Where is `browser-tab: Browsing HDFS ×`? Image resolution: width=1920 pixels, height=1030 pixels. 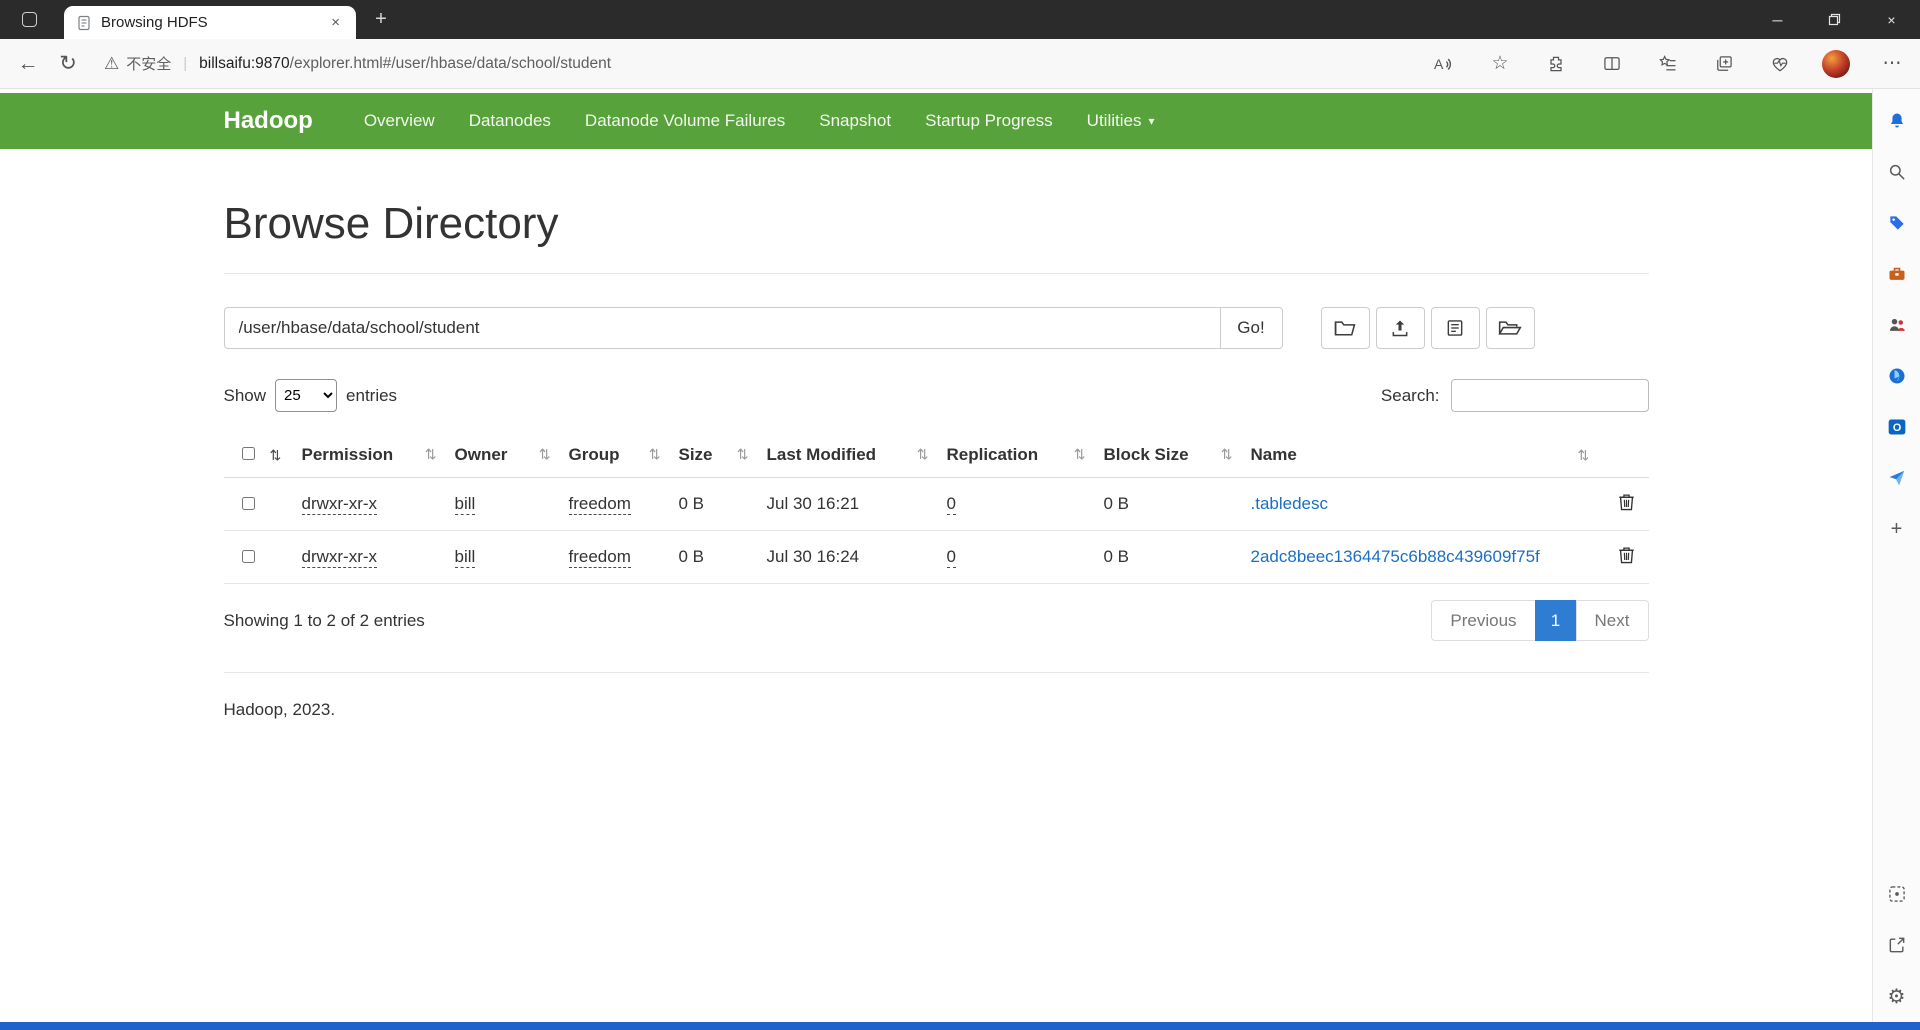
browser-tab: Browsing HDFS × is located at coordinates (210, 22).